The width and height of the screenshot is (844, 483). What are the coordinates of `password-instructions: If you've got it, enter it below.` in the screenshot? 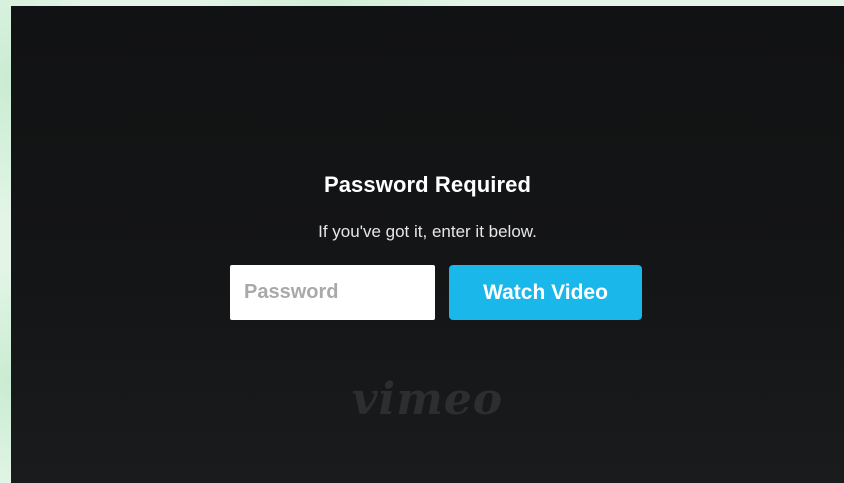 It's located at (427, 231).